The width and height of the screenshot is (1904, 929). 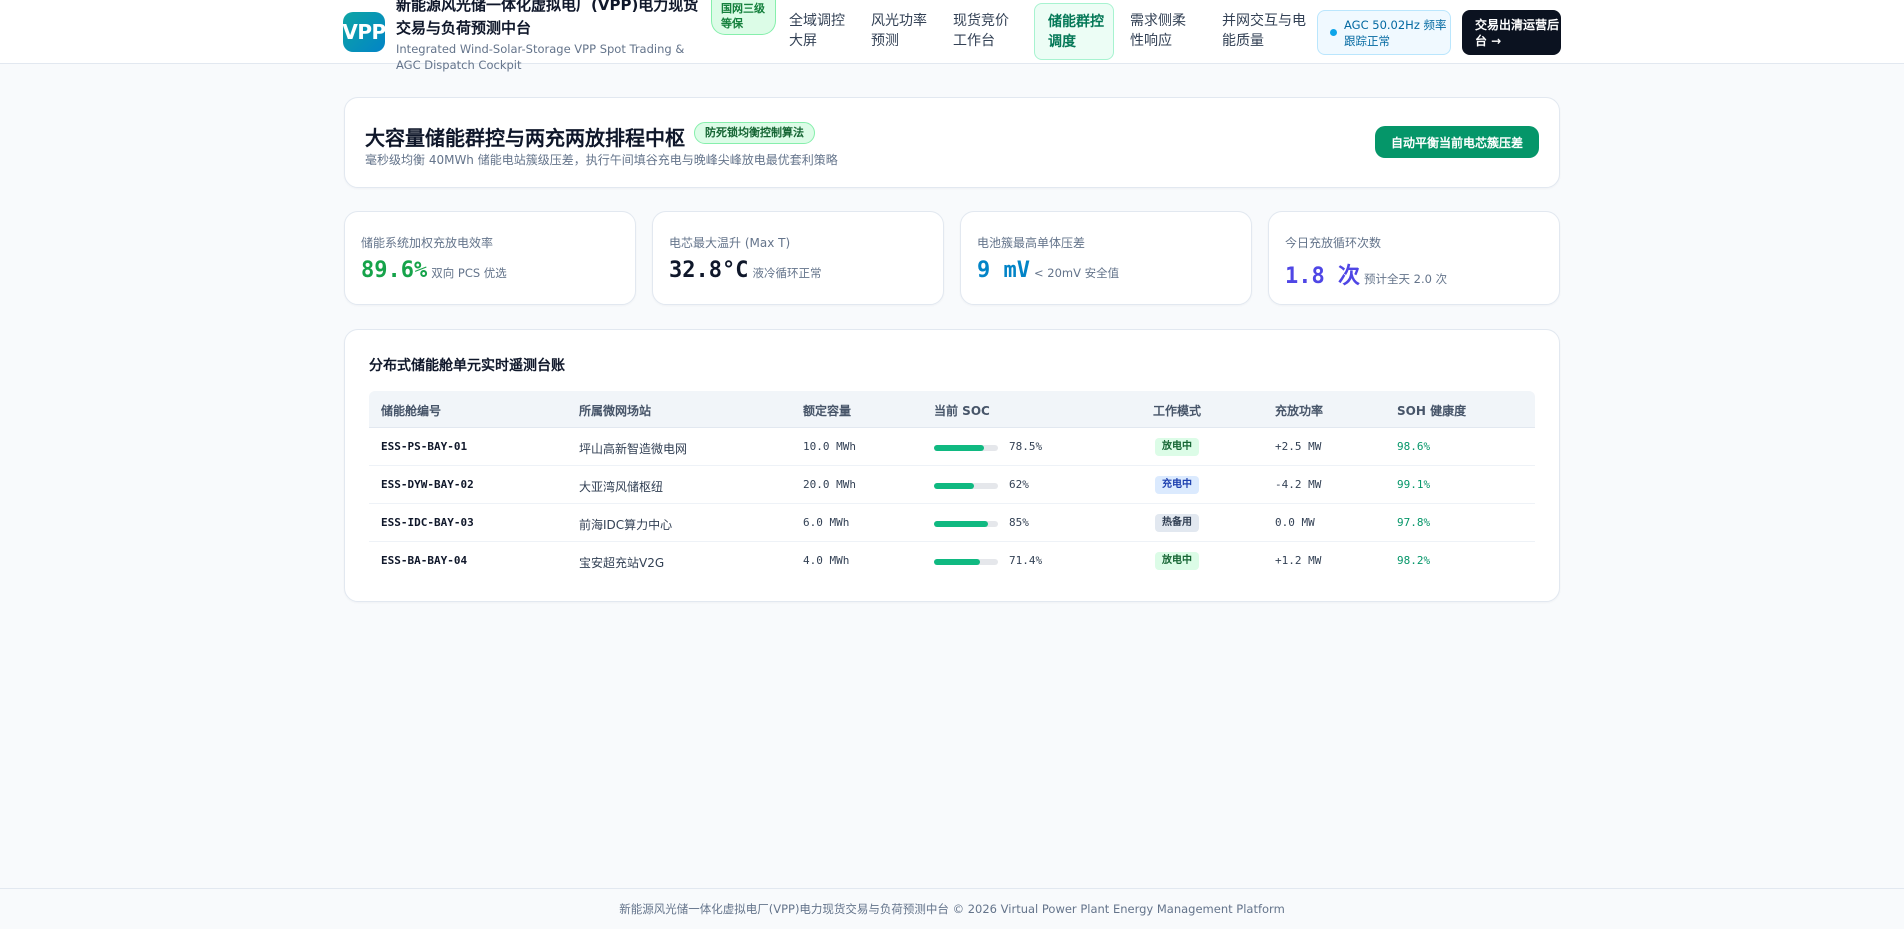 I want to click on kpi-note: 液冷循环正常, so click(x=787, y=273).